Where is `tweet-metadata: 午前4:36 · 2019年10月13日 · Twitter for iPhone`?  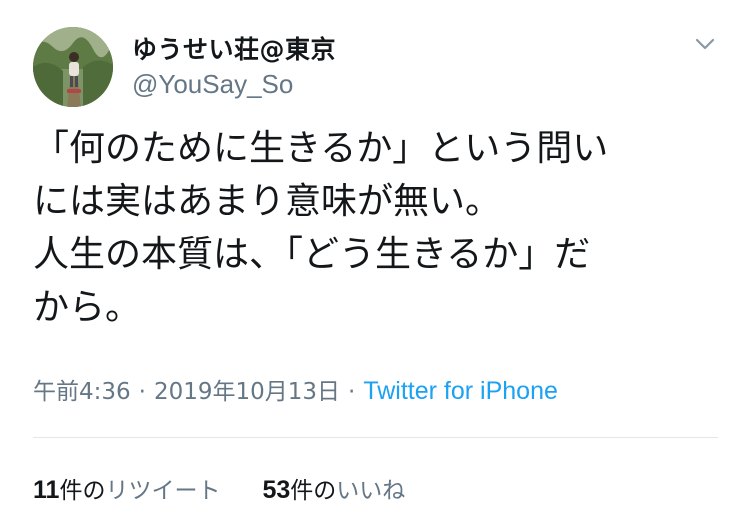 tweet-metadata: 午前4:36 · 2019年10月13日 · Twitter for iPhone is located at coordinates (295, 389).